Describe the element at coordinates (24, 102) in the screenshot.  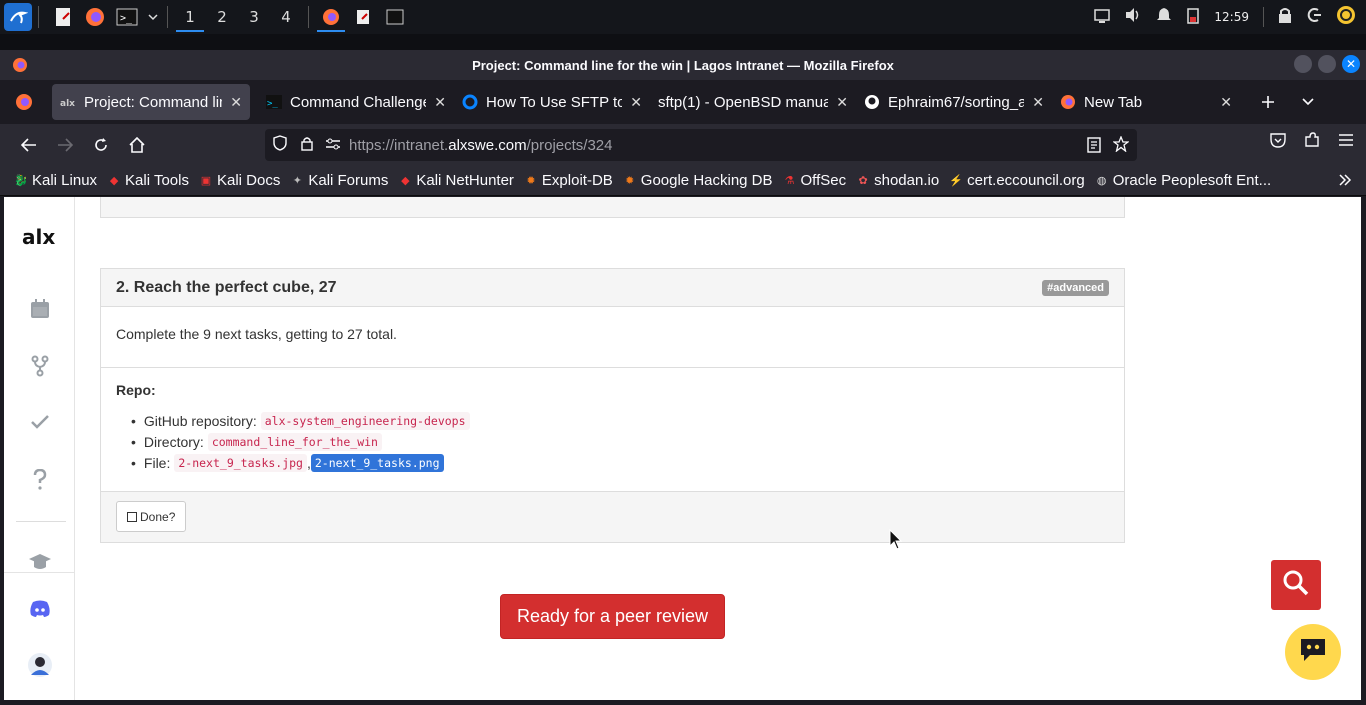
I see `firefox-view-icon` at that location.